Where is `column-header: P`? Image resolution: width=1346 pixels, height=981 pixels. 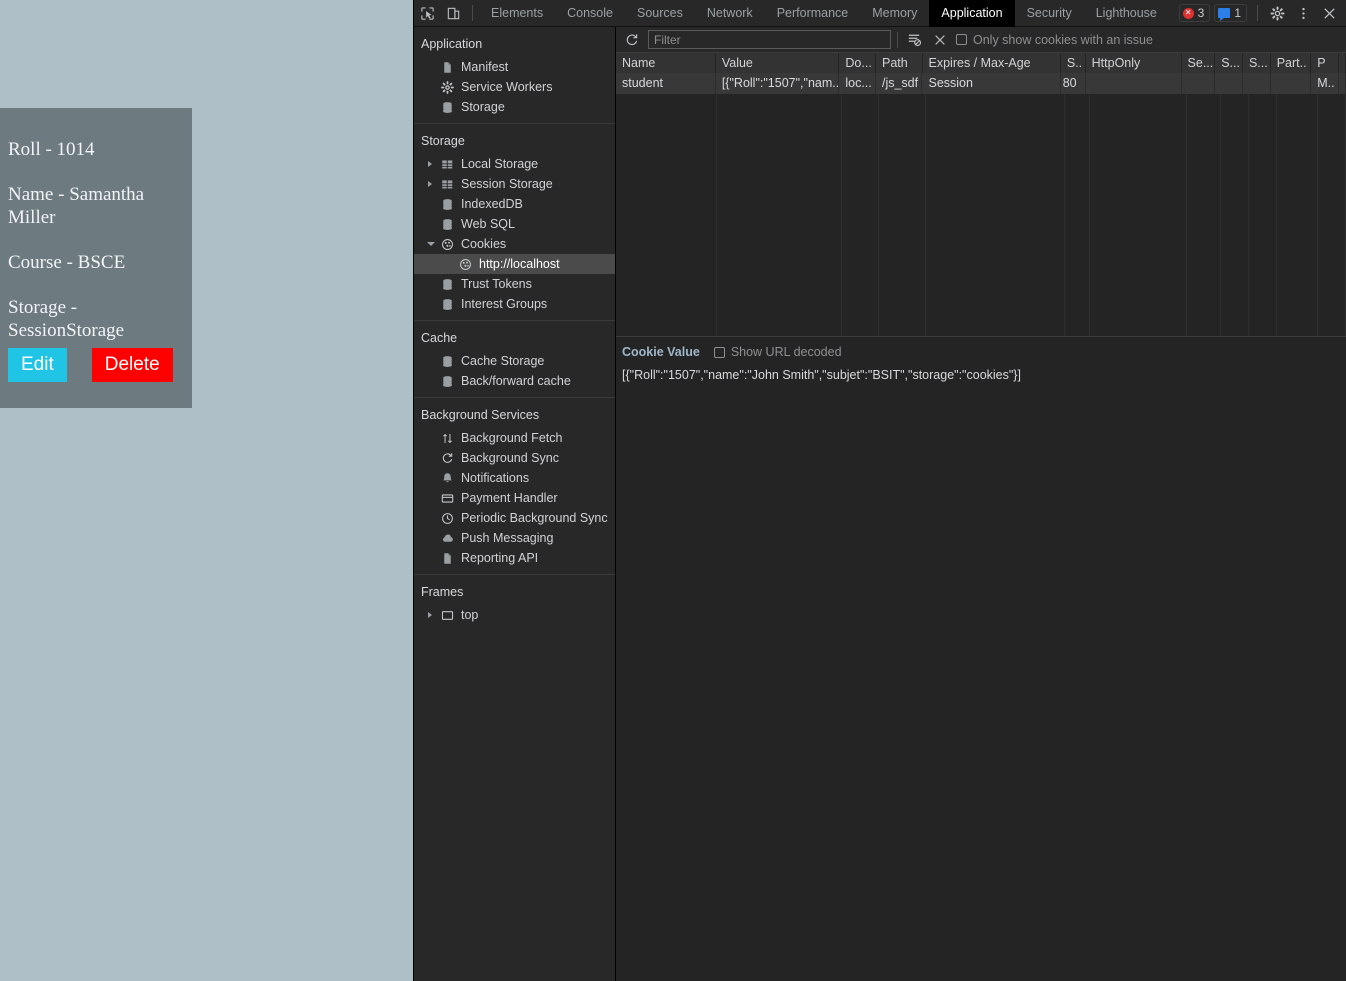
column-header: P is located at coordinates (1325, 63).